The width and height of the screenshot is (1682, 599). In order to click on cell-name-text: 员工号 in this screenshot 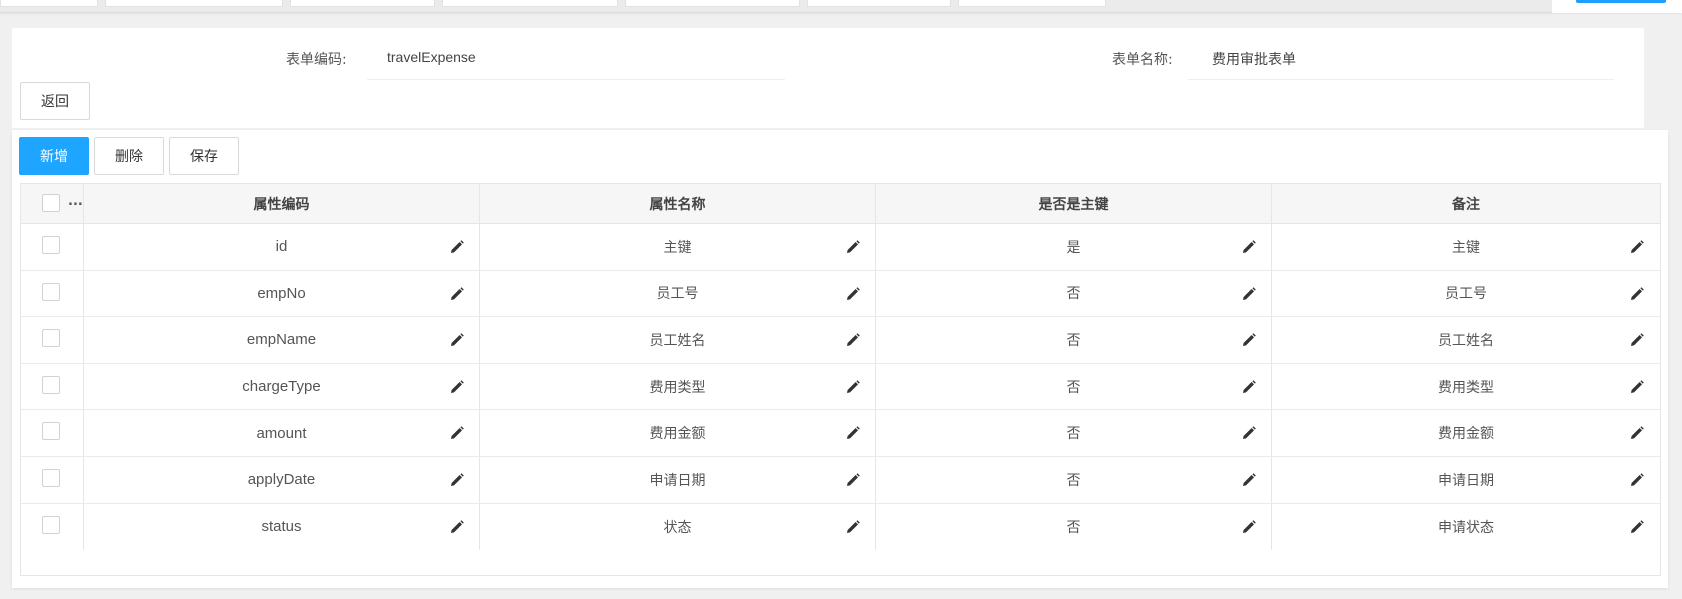, I will do `click(677, 294)`.